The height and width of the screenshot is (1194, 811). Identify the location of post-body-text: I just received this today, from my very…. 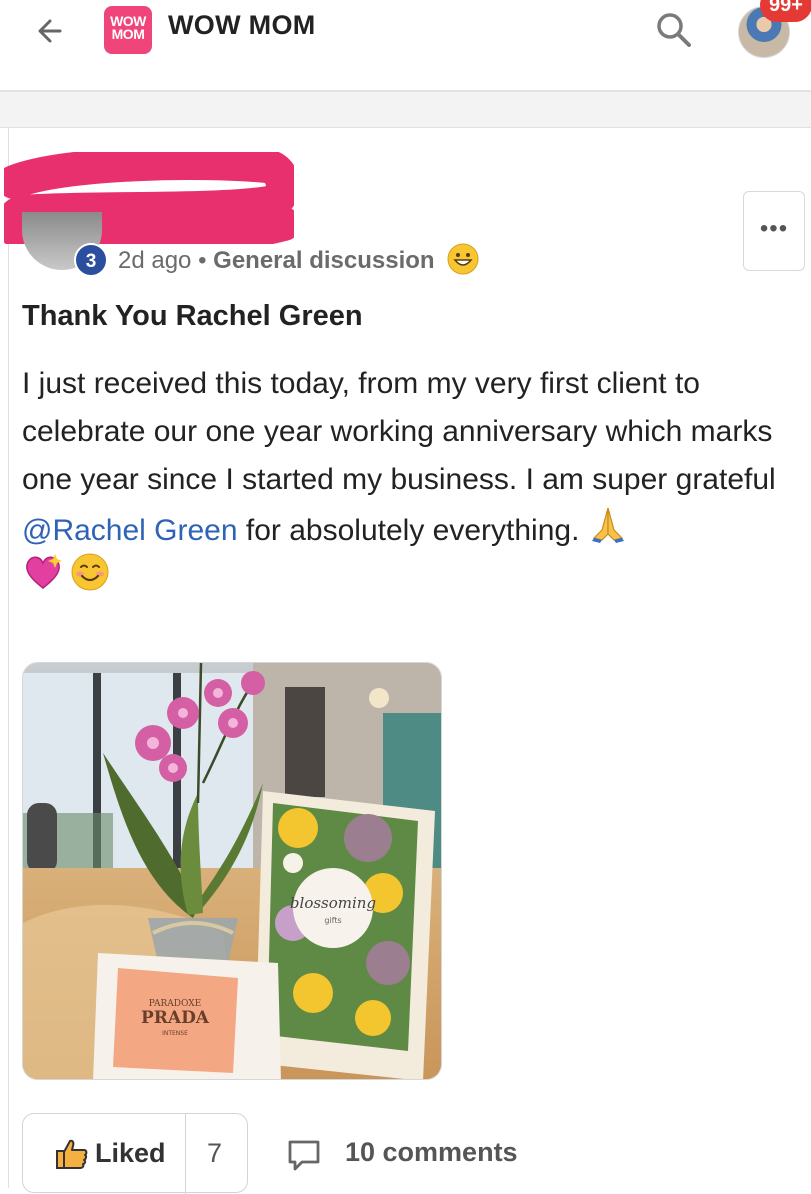
(399, 431).